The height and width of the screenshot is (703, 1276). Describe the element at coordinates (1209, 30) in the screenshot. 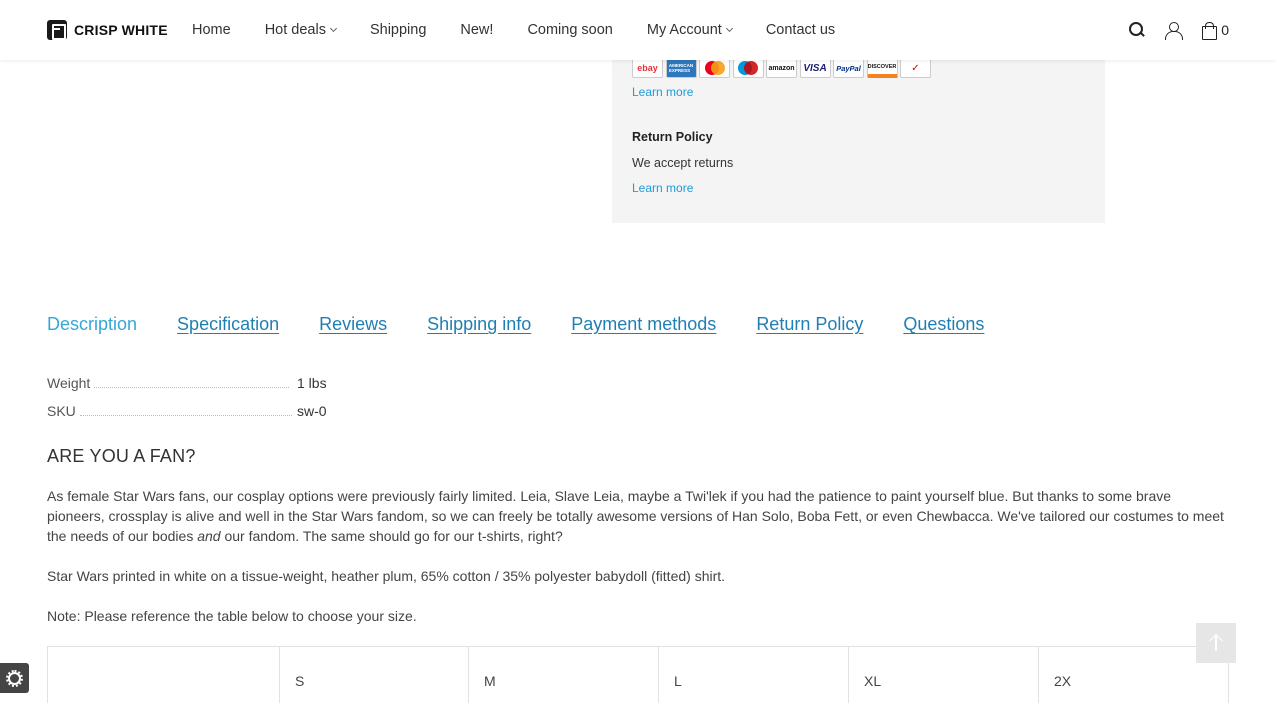

I see `cart-icon` at that location.